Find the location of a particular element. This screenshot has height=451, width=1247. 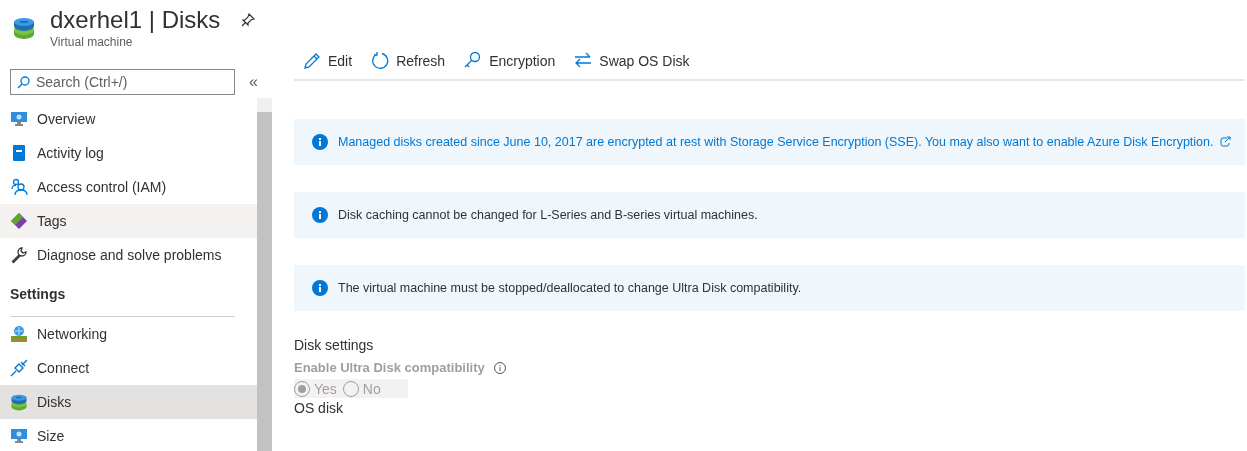

swap-icon is located at coordinates (583, 60).